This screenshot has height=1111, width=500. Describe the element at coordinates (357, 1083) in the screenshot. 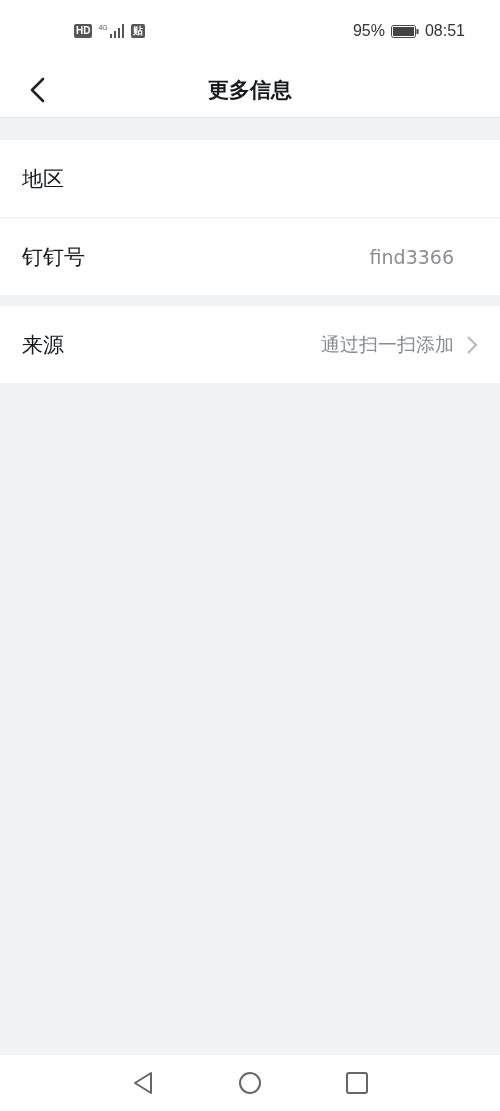

I see `recents-nav-icon` at that location.